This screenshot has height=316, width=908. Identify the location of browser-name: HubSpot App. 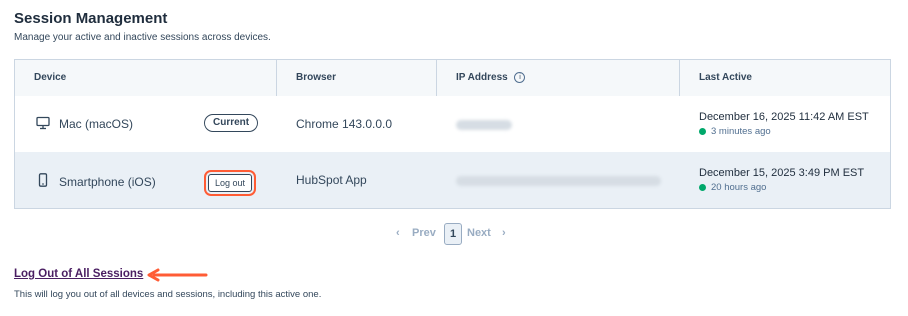
(331, 180).